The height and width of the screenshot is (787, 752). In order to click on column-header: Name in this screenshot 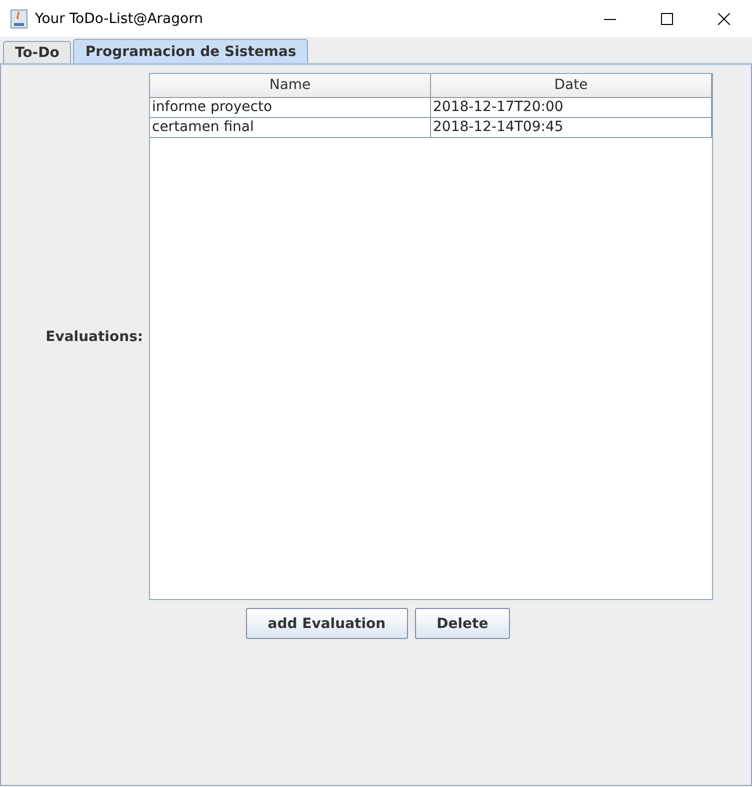, I will do `click(290, 86)`.